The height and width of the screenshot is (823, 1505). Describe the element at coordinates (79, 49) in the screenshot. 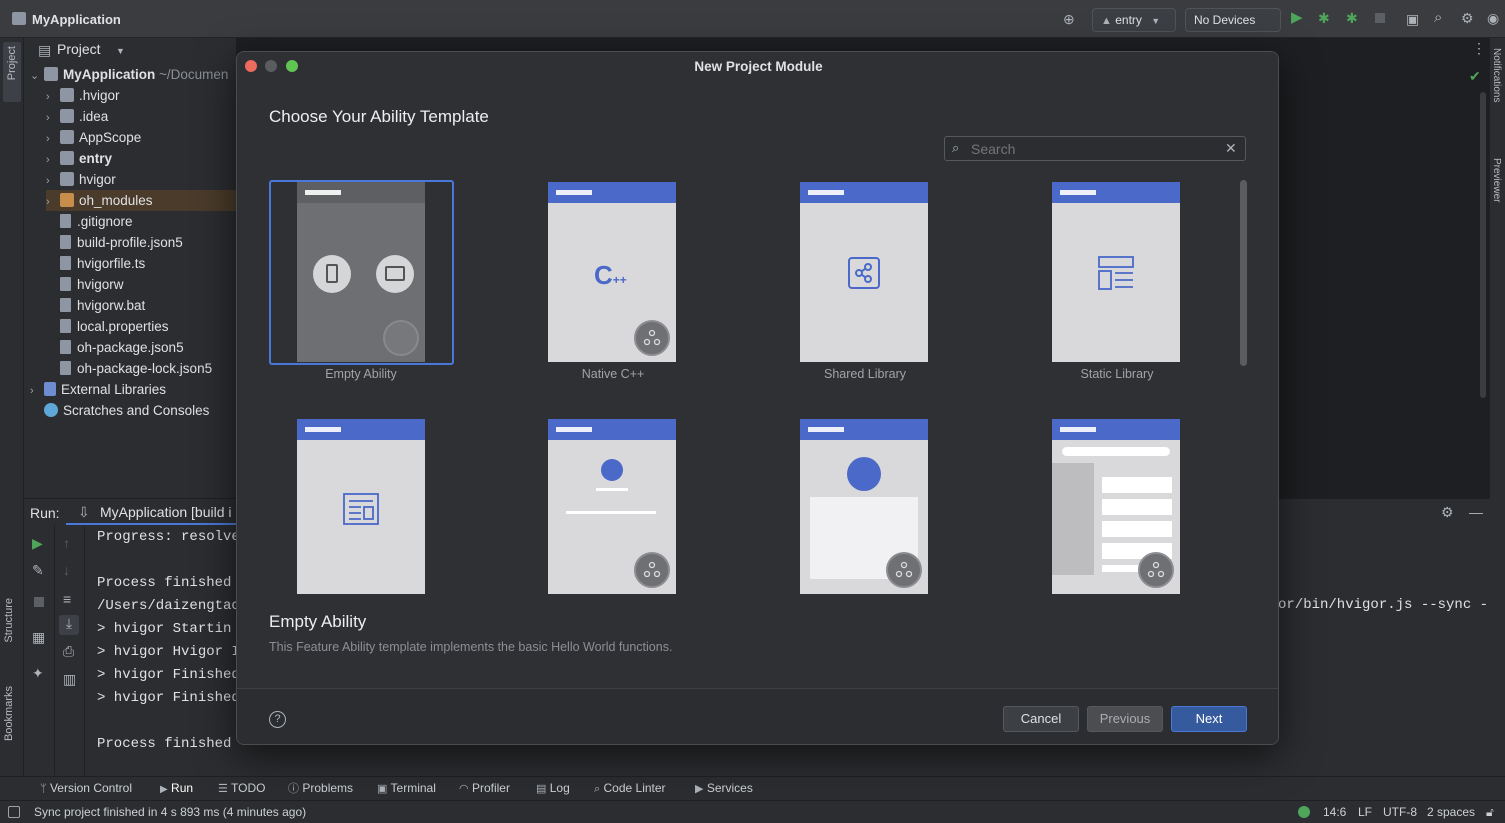

I see `project-view-title: Project` at that location.